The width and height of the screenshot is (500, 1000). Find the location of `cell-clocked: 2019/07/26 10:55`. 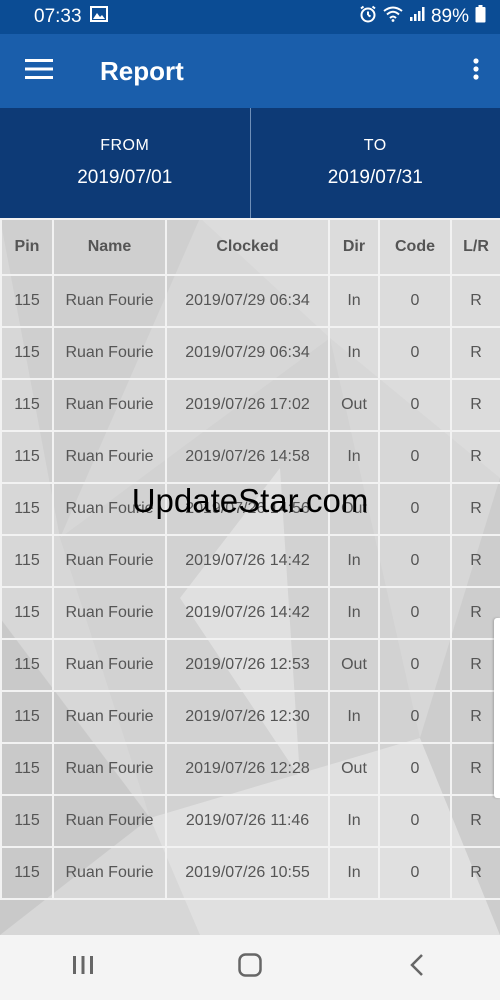

cell-clocked: 2019/07/26 10:55 is located at coordinates (247, 873).